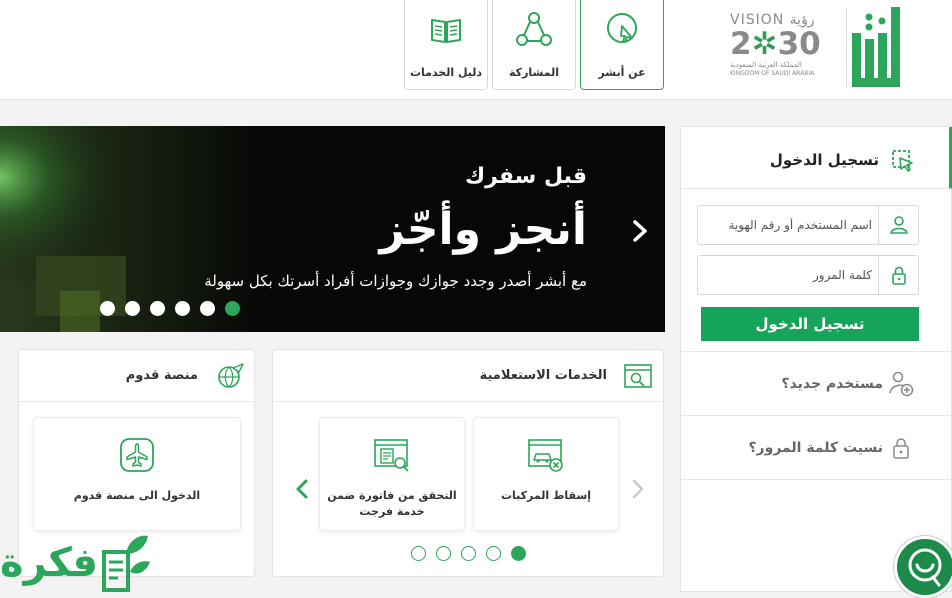 The width and height of the screenshot is (952, 598). I want to click on book-leaf-icon, so click(126, 563).